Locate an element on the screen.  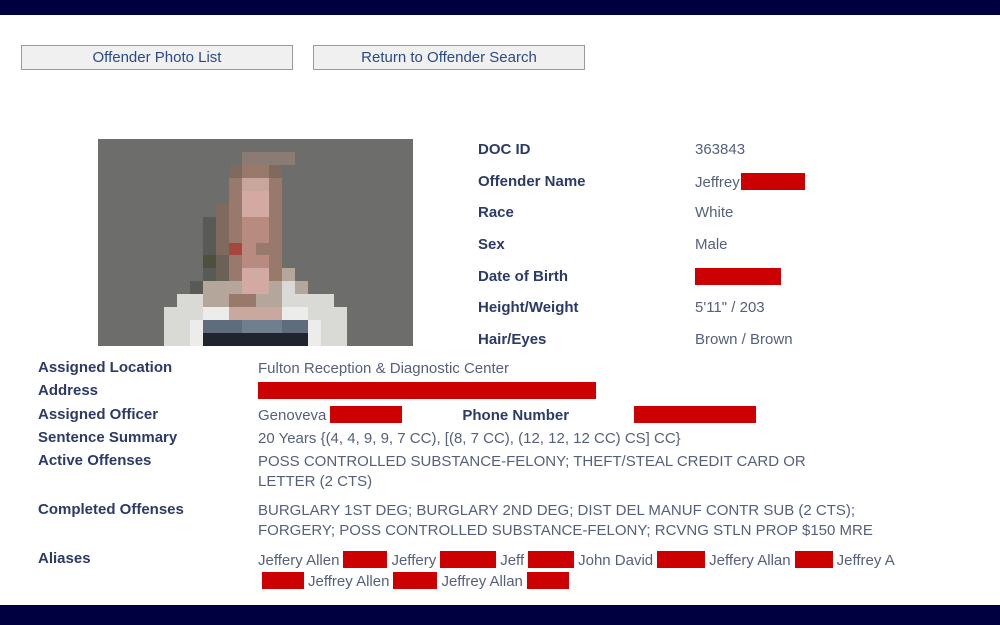
summary-field-label: Race is located at coordinates (496, 213).